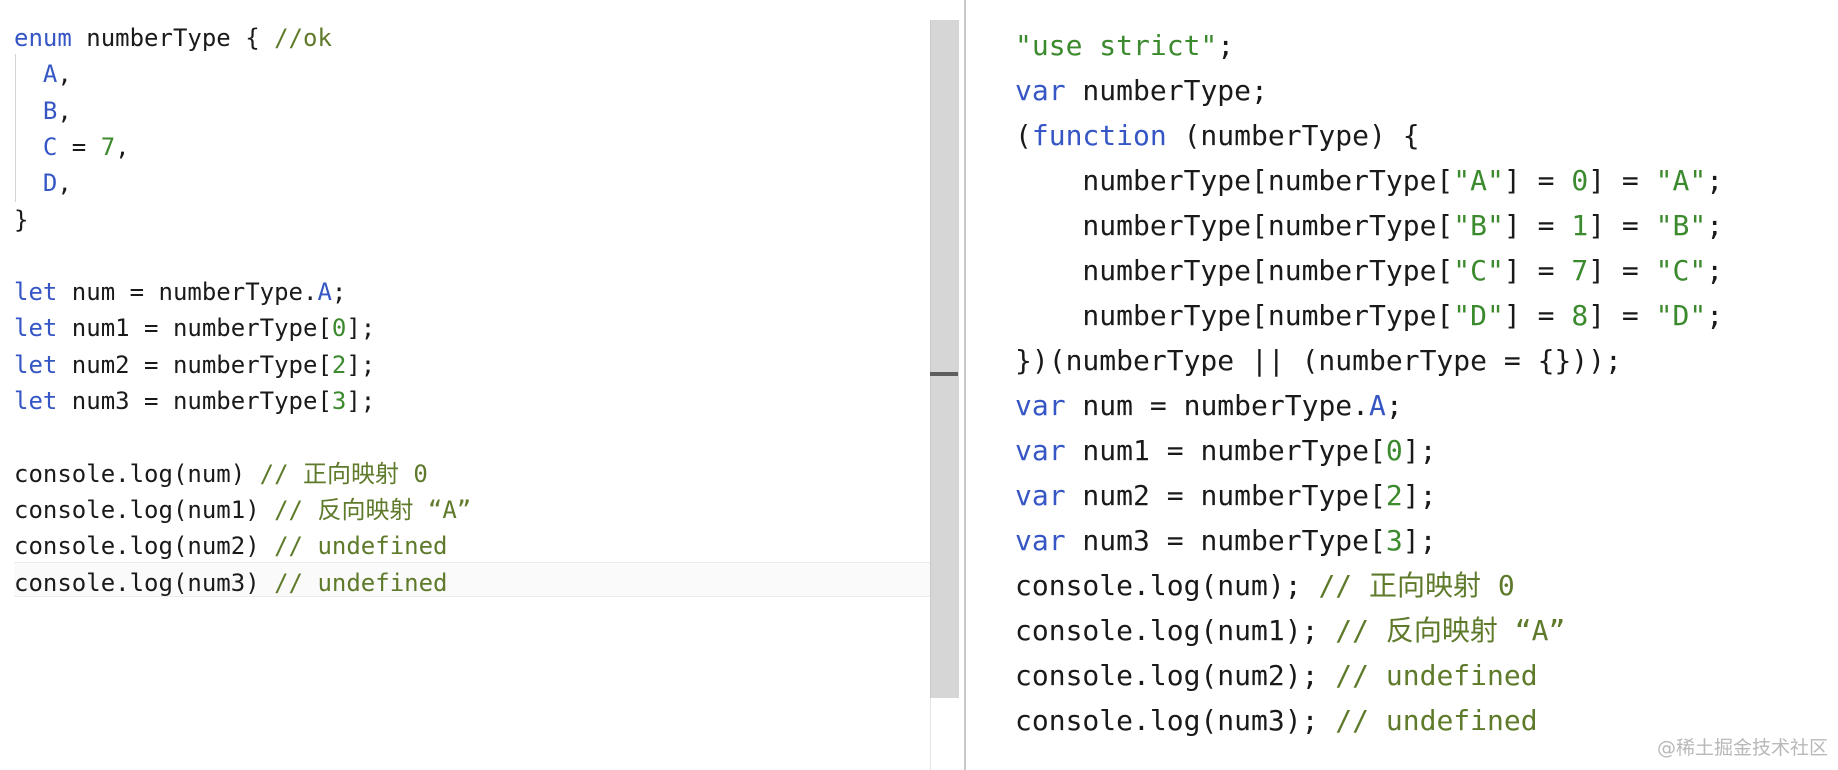 This screenshot has height=770, width=1838. I want to click on code-line: let num2 = numberType[2];, so click(194, 365).